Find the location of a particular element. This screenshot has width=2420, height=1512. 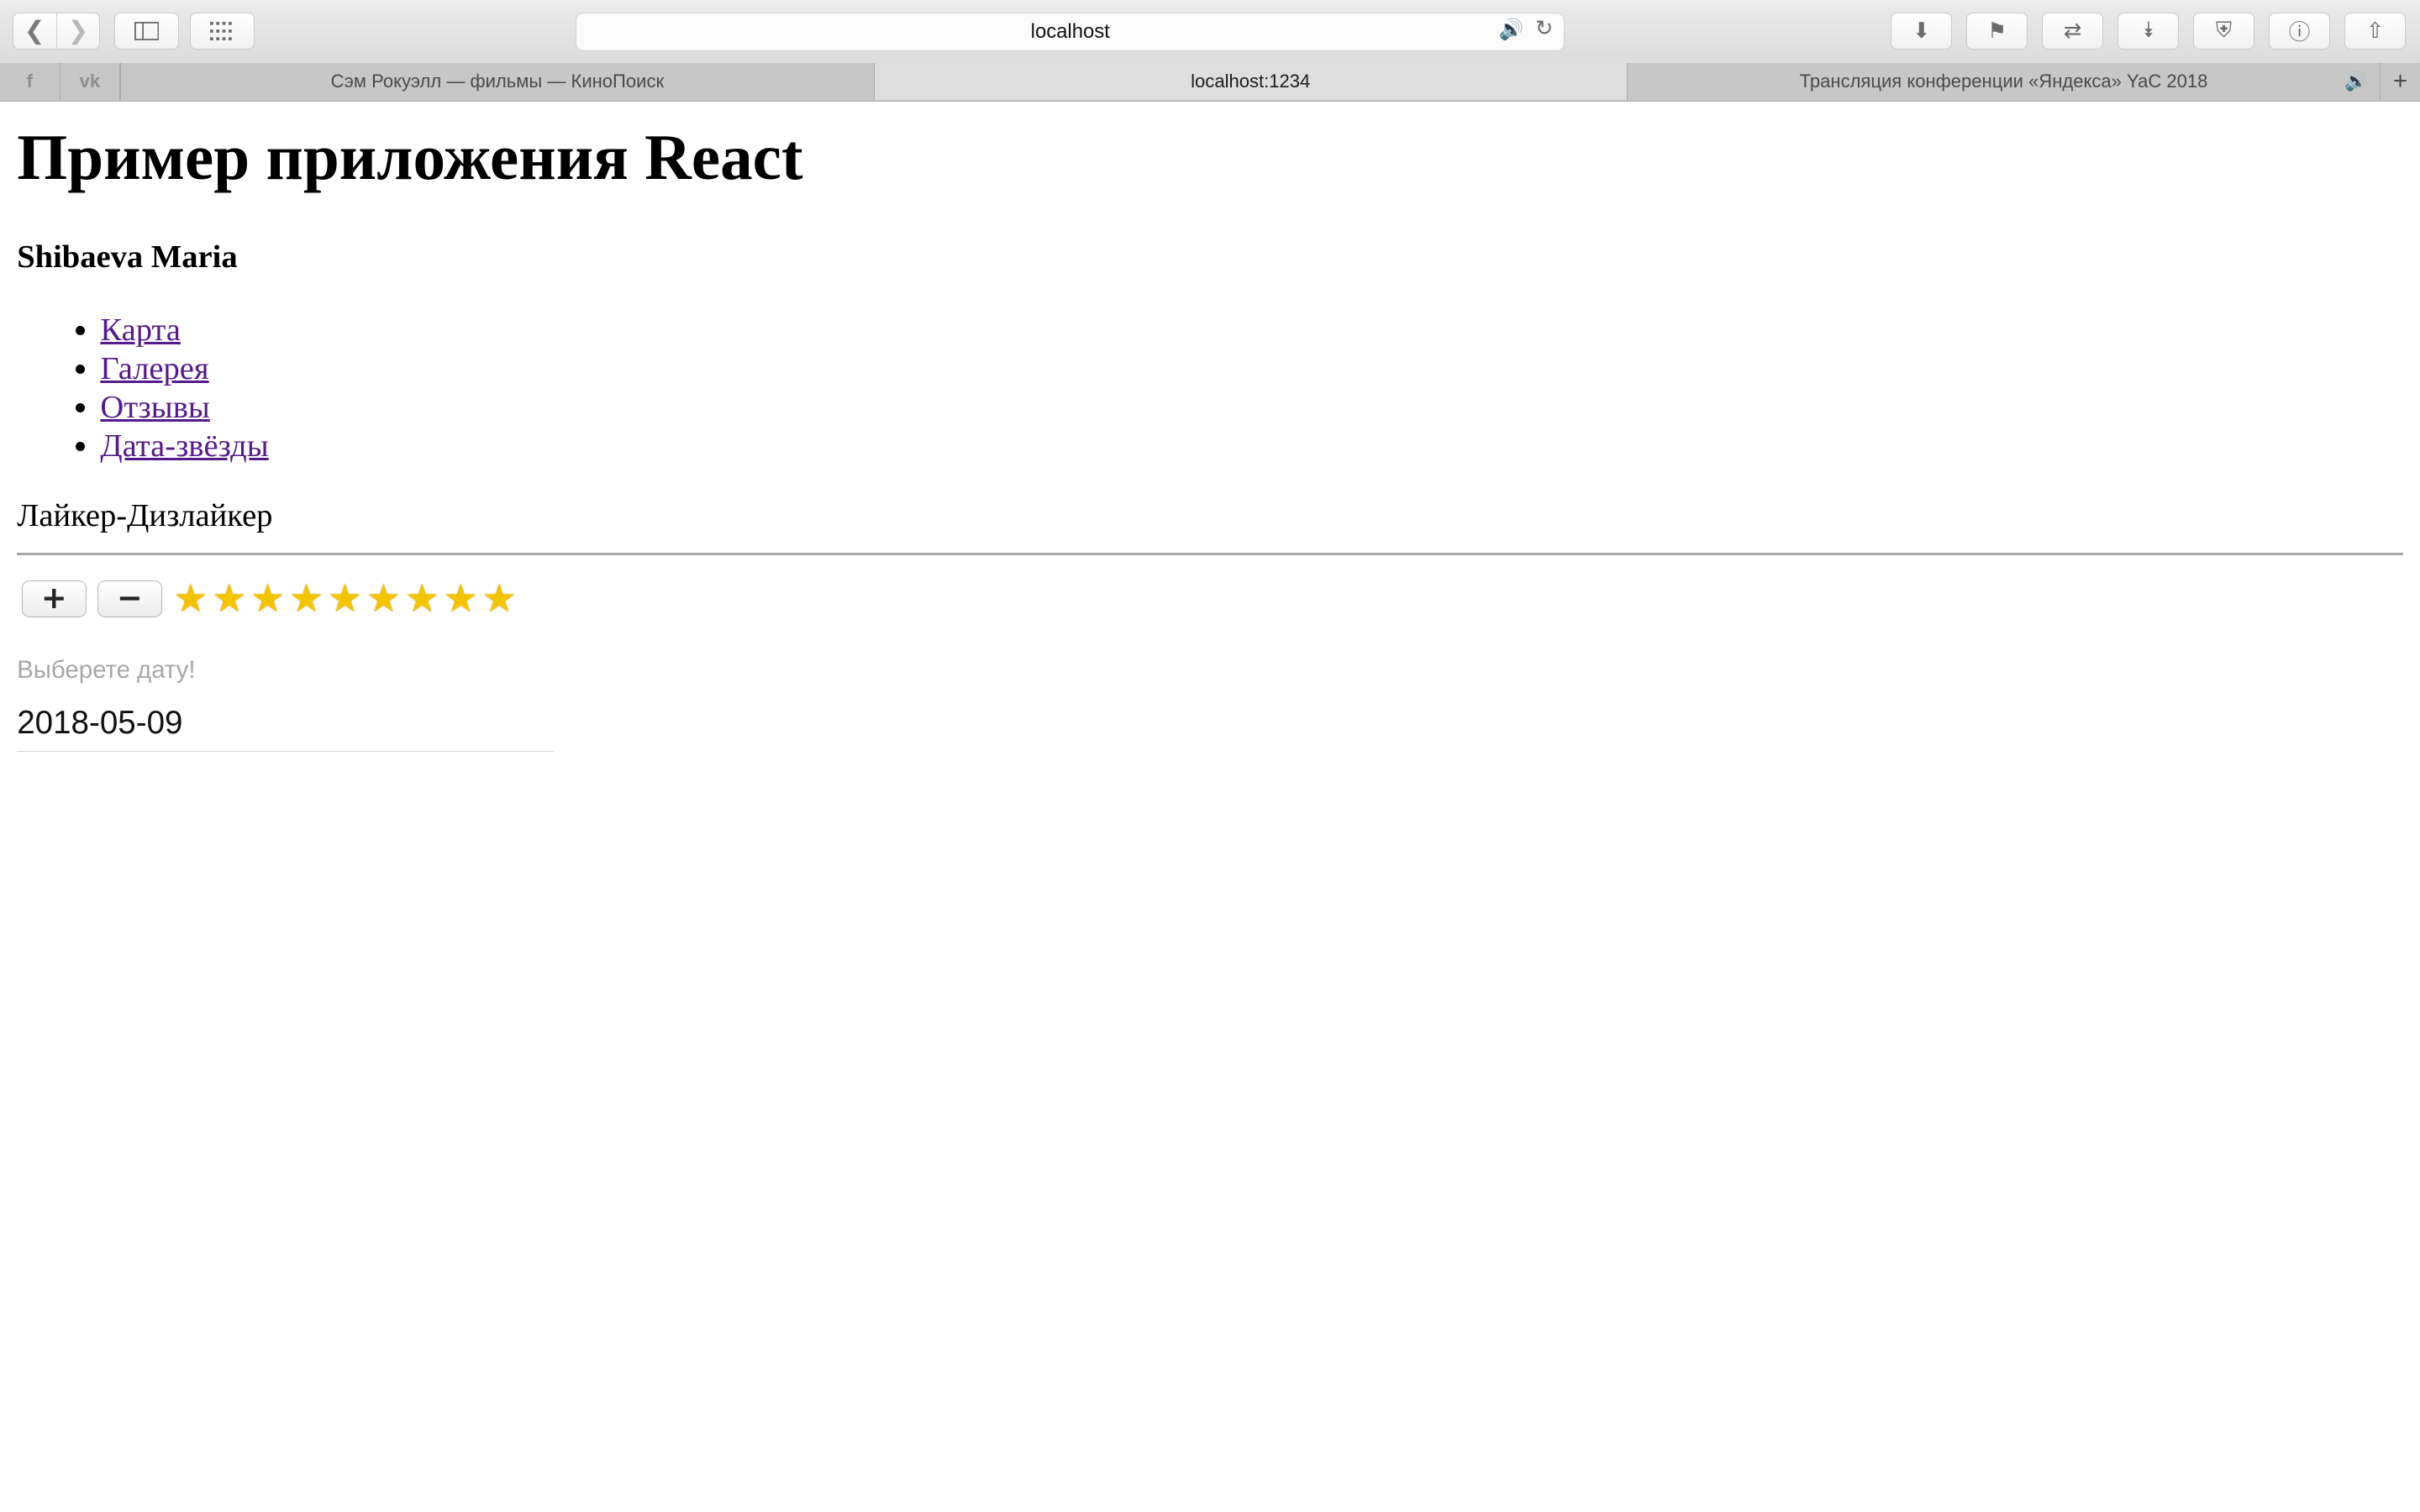

page-title: Пример приложения React is located at coordinates (410, 157).